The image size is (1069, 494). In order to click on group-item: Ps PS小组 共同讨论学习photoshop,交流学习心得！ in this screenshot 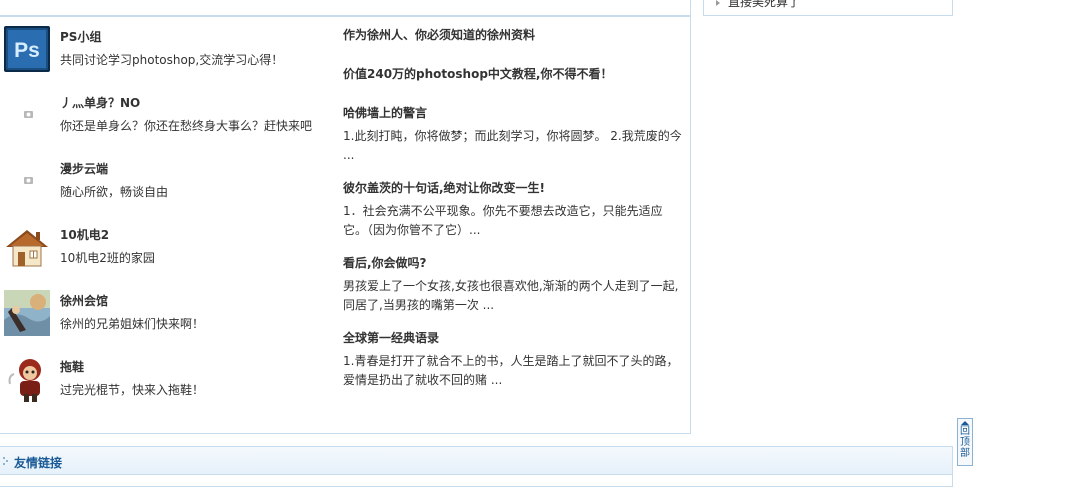, I will do `click(164, 49)`.